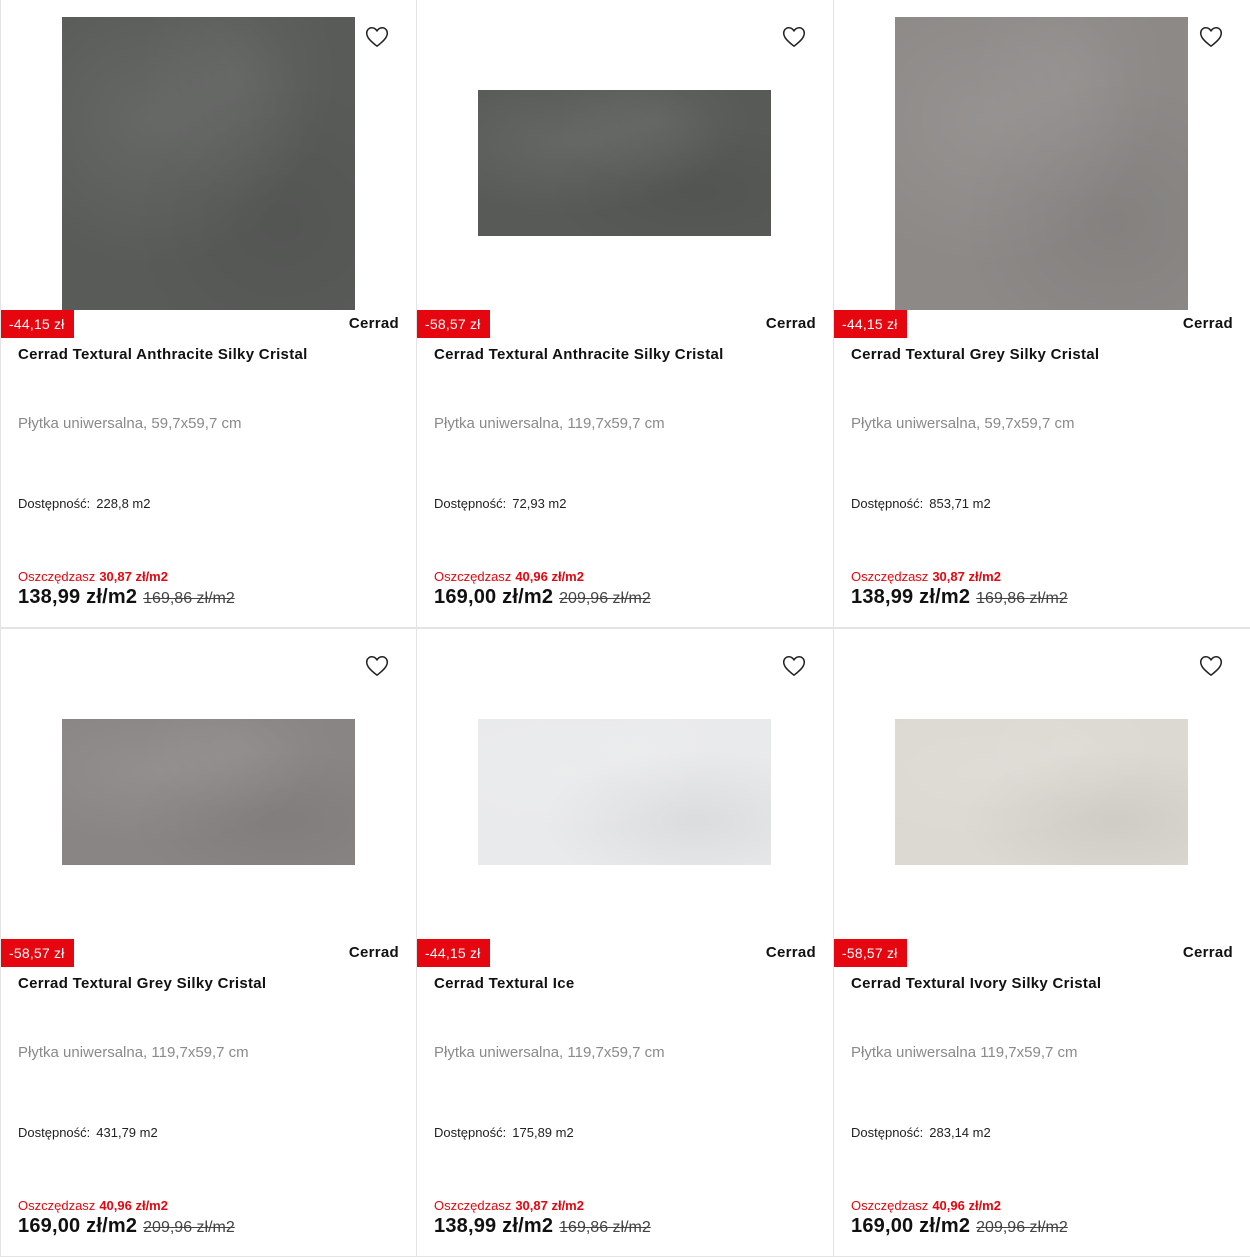 The height and width of the screenshot is (1257, 1250). What do you see at coordinates (960, 503) in the screenshot?
I see `availability-value: 853,71 m2` at bounding box center [960, 503].